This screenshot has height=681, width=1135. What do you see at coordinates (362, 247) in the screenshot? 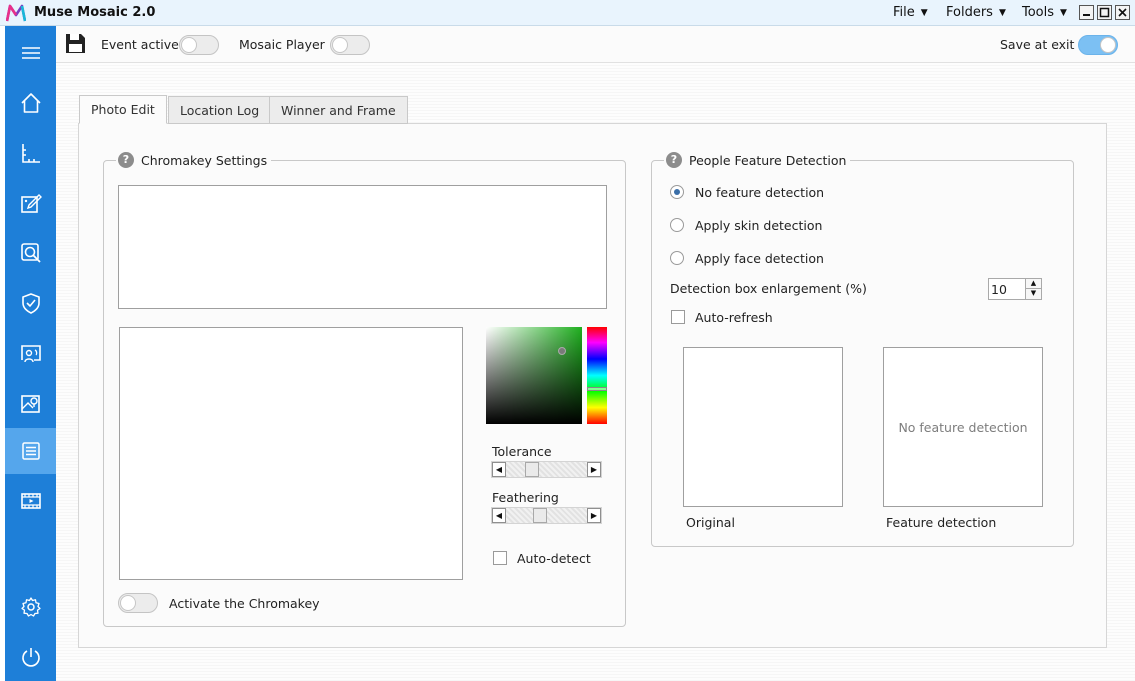
I see `chromakey-background-preview` at bounding box center [362, 247].